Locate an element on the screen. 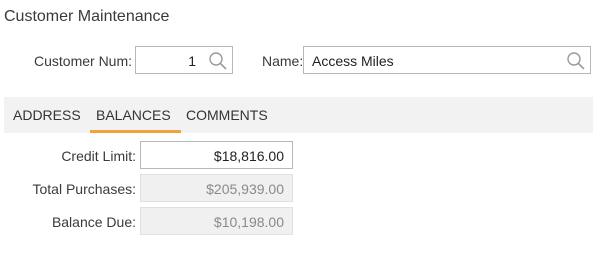 The width and height of the screenshot is (605, 255). total-purchases-field: $205,939.00 is located at coordinates (216, 188).